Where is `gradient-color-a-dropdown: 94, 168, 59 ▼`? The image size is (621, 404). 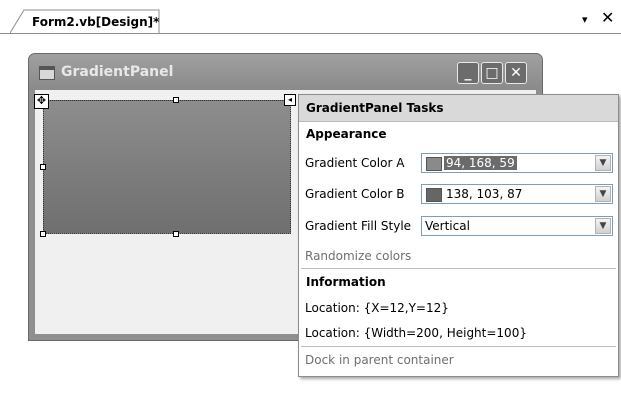
gradient-color-a-dropdown: 94, 168, 59 ▼ is located at coordinates (517, 163).